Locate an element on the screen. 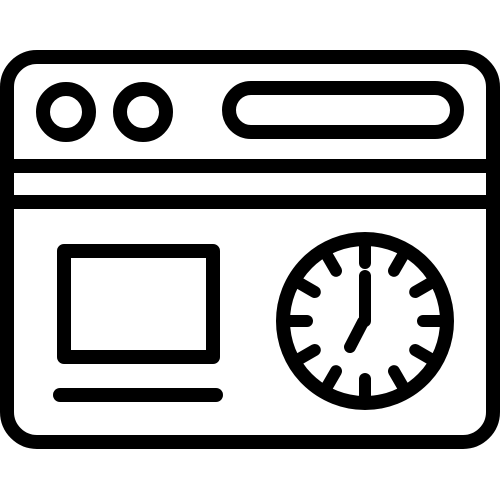  image-placeholder is located at coordinates (138, 304).